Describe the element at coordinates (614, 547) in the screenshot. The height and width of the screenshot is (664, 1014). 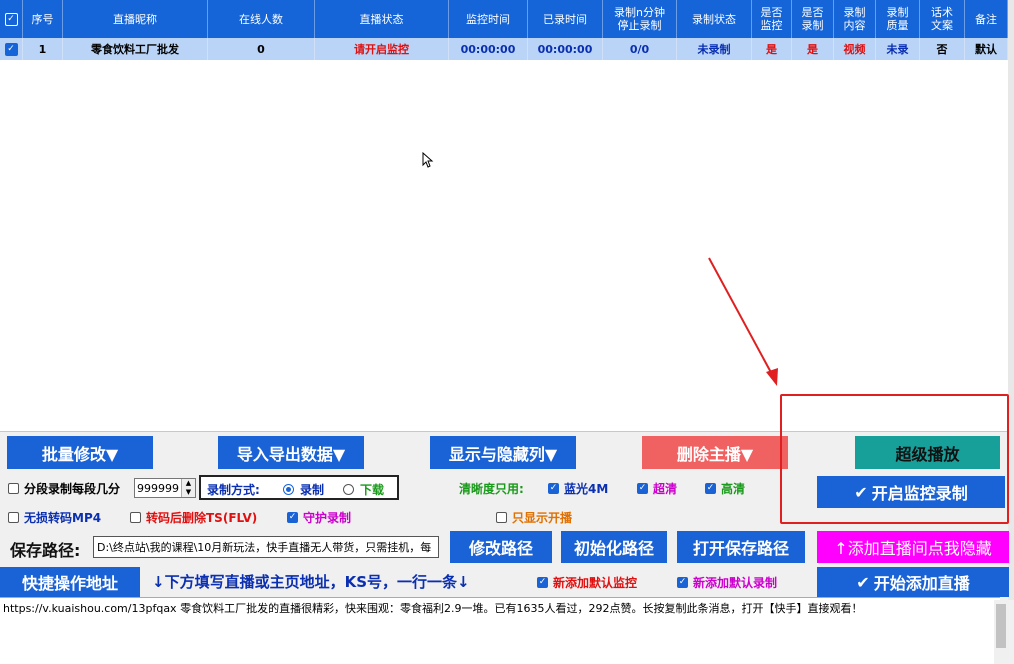
I see `init-path-button: 初始化路径` at that location.